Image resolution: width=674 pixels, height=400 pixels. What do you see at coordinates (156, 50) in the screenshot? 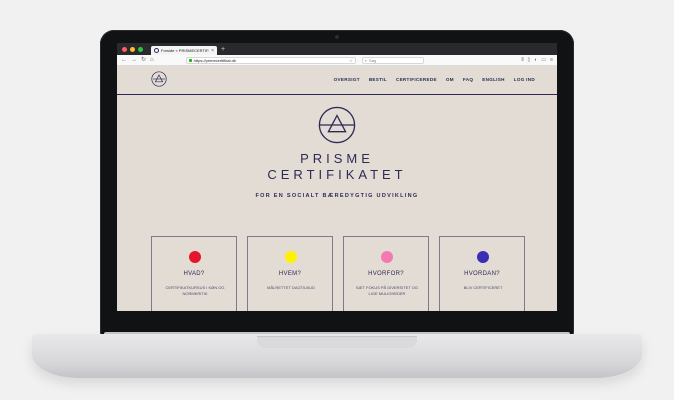
I see `favicon-icon` at bounding box center [156, 50].